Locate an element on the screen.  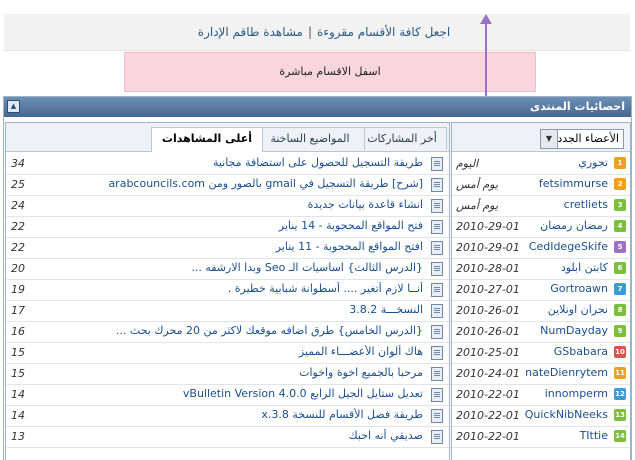
table-row: 15 هاك ألوان الأعضـــاء المميز is located at coordinates (227, 353).